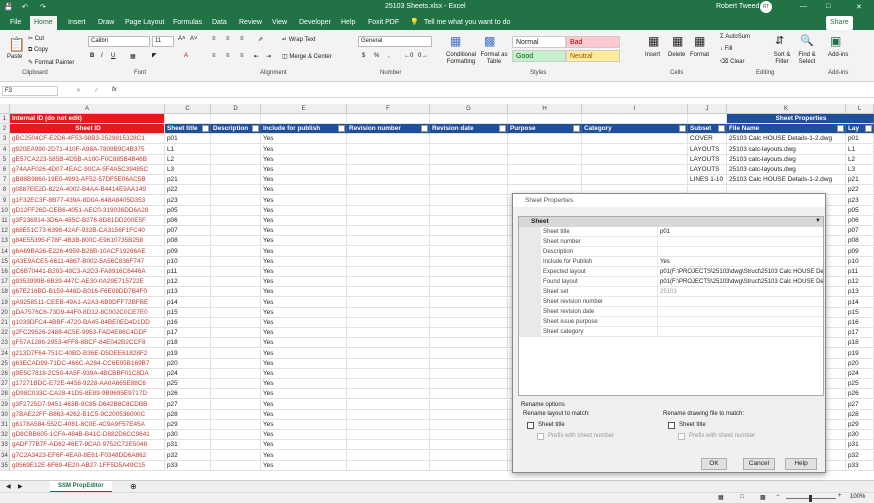 This screenshot has height=503, width=874. Describe the element at coordinates (388, 129) in the screenshot. I see `column-filter-header: Revision number` at that location.